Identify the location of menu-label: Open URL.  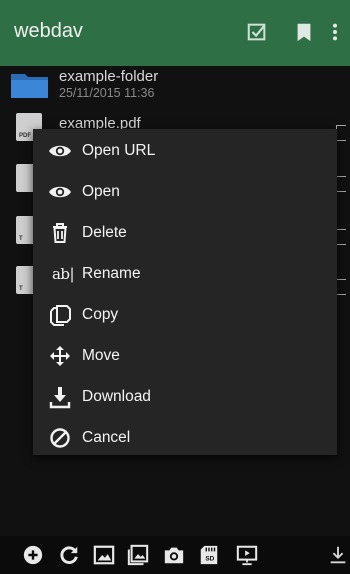
(119, 150).